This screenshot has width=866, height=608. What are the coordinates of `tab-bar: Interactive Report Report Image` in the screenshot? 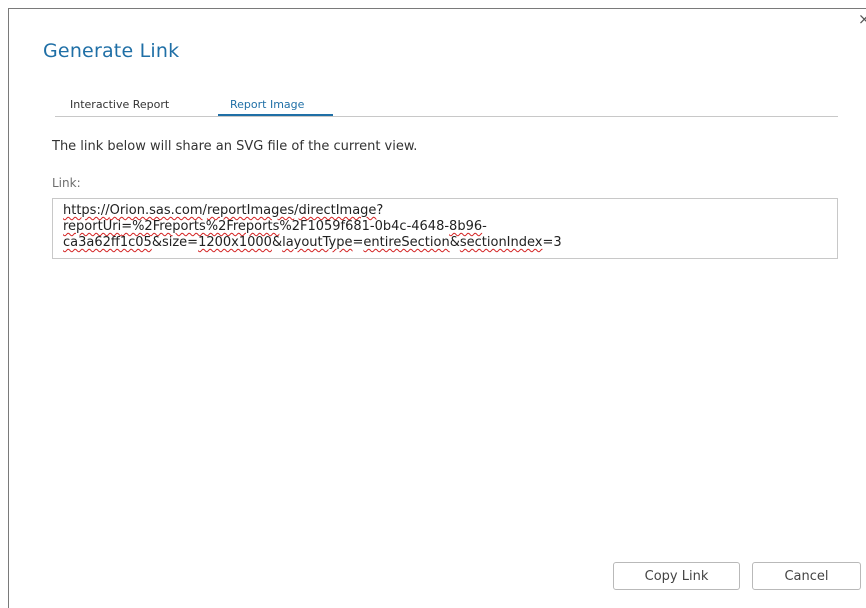 It's located at (446, 104).